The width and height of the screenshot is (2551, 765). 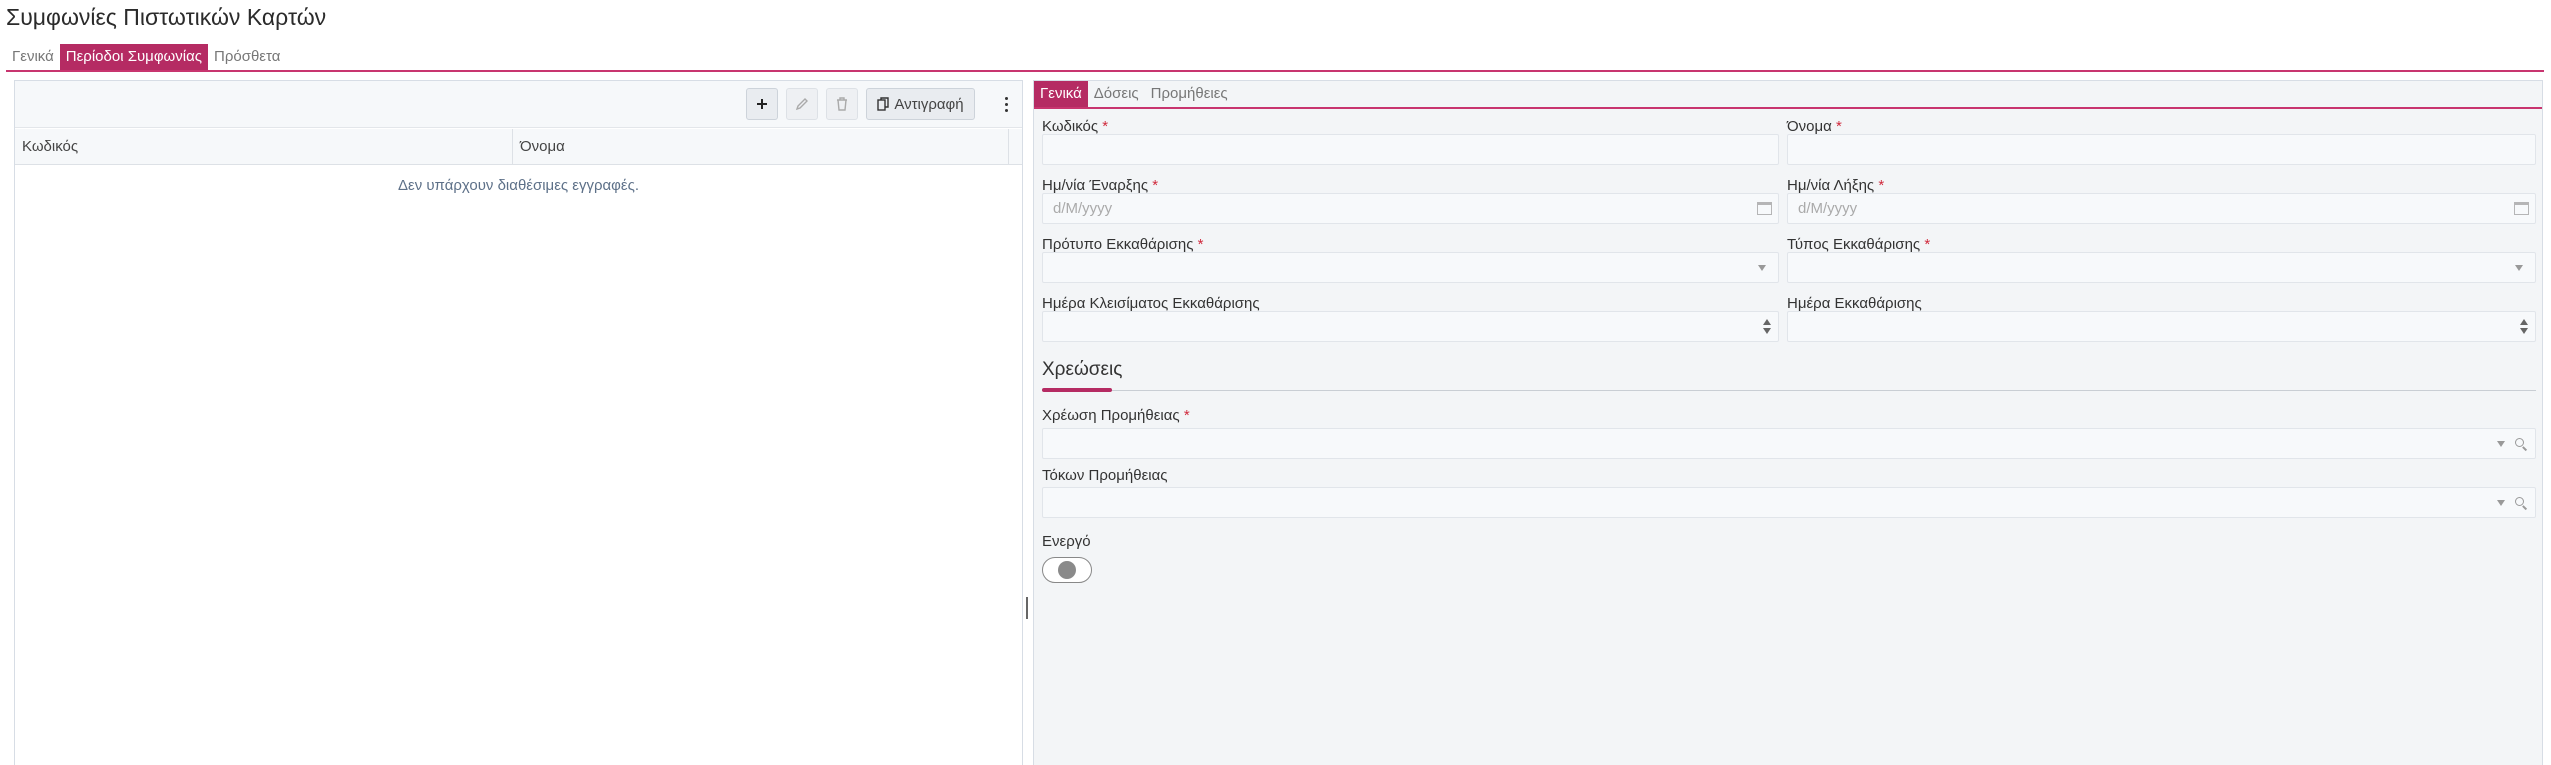 I want to click on column-header-name: Όνομα, so click(x=761, y=146).